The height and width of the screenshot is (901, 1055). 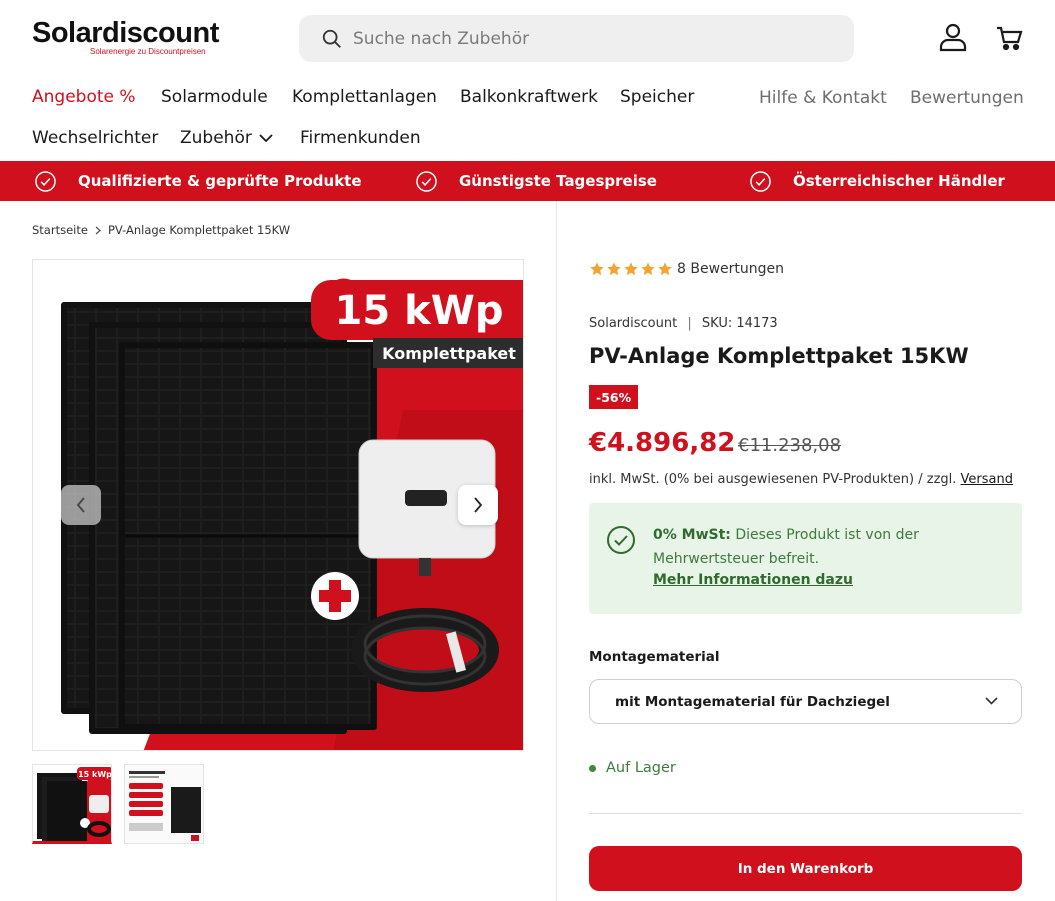 What do you see at coordinates (657, 97) in the screenshot?
I see `nav-item-speicher: Speicher` at bounding box center [657, 97].